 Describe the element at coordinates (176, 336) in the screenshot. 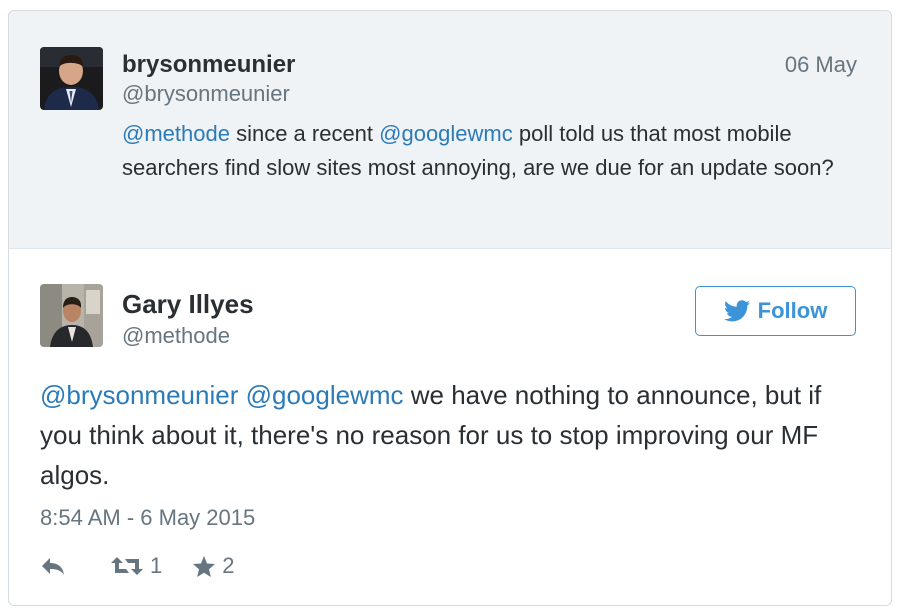

I see `author-handle: @methode` at that location.